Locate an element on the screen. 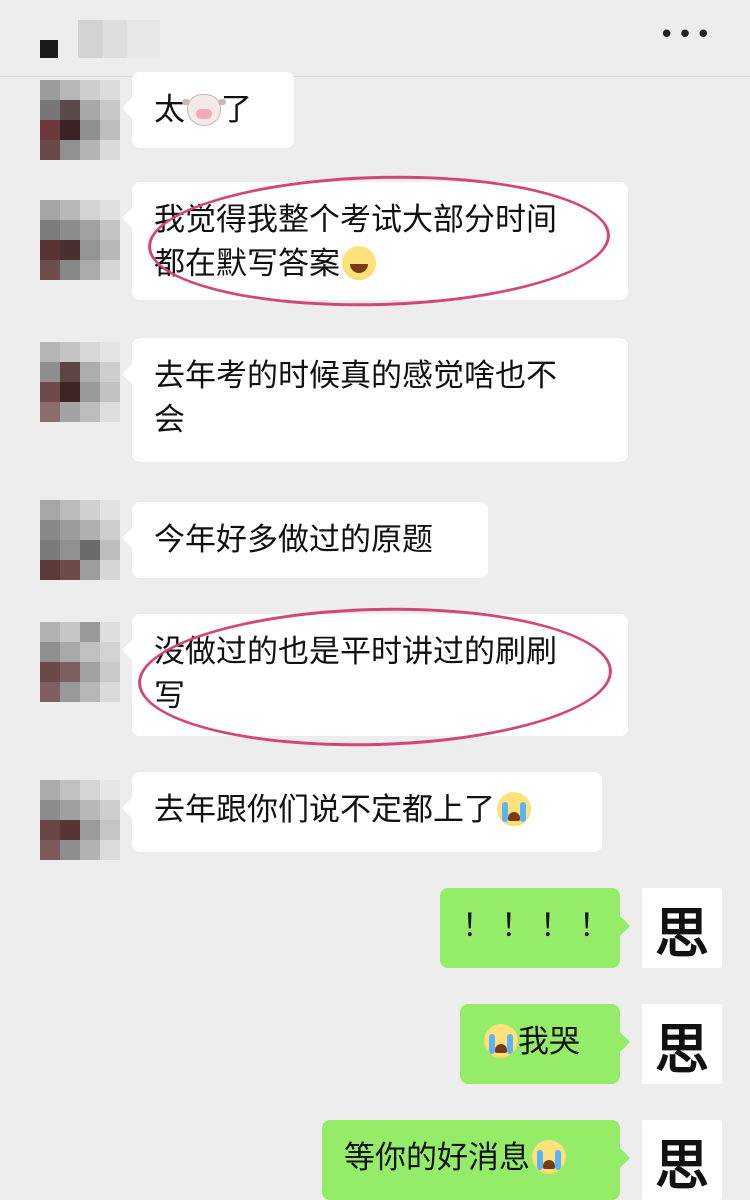 The width and height of the screenshot is (750, 1200). message-bubble: 去年跟你们说不定都上了 is located at coordinates (362, 812).